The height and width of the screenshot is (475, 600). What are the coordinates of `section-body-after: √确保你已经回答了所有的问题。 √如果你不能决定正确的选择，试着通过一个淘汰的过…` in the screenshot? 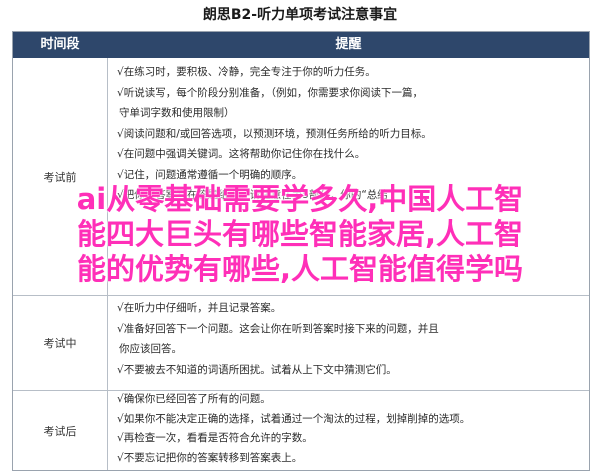 It's located at (351, 429).